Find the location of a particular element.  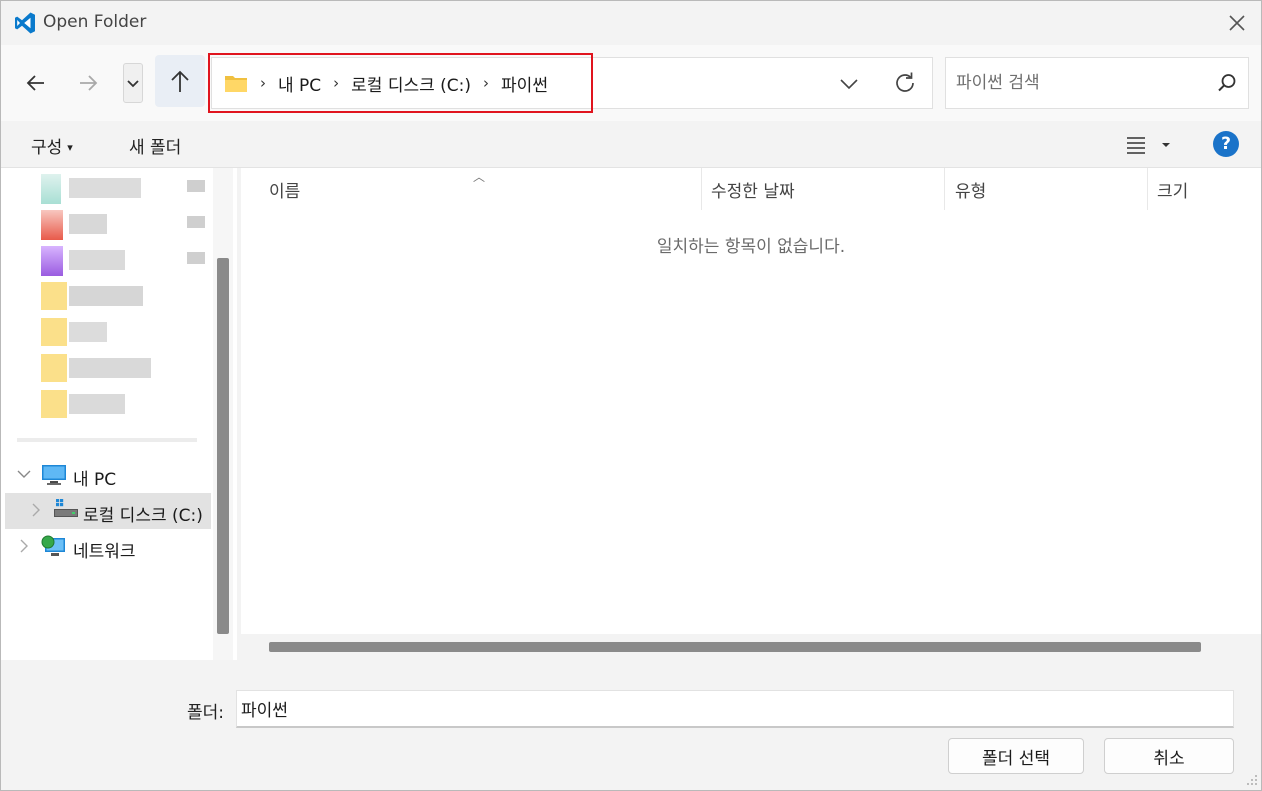

resize-grip-icon is located at coordinates (1252, 780).